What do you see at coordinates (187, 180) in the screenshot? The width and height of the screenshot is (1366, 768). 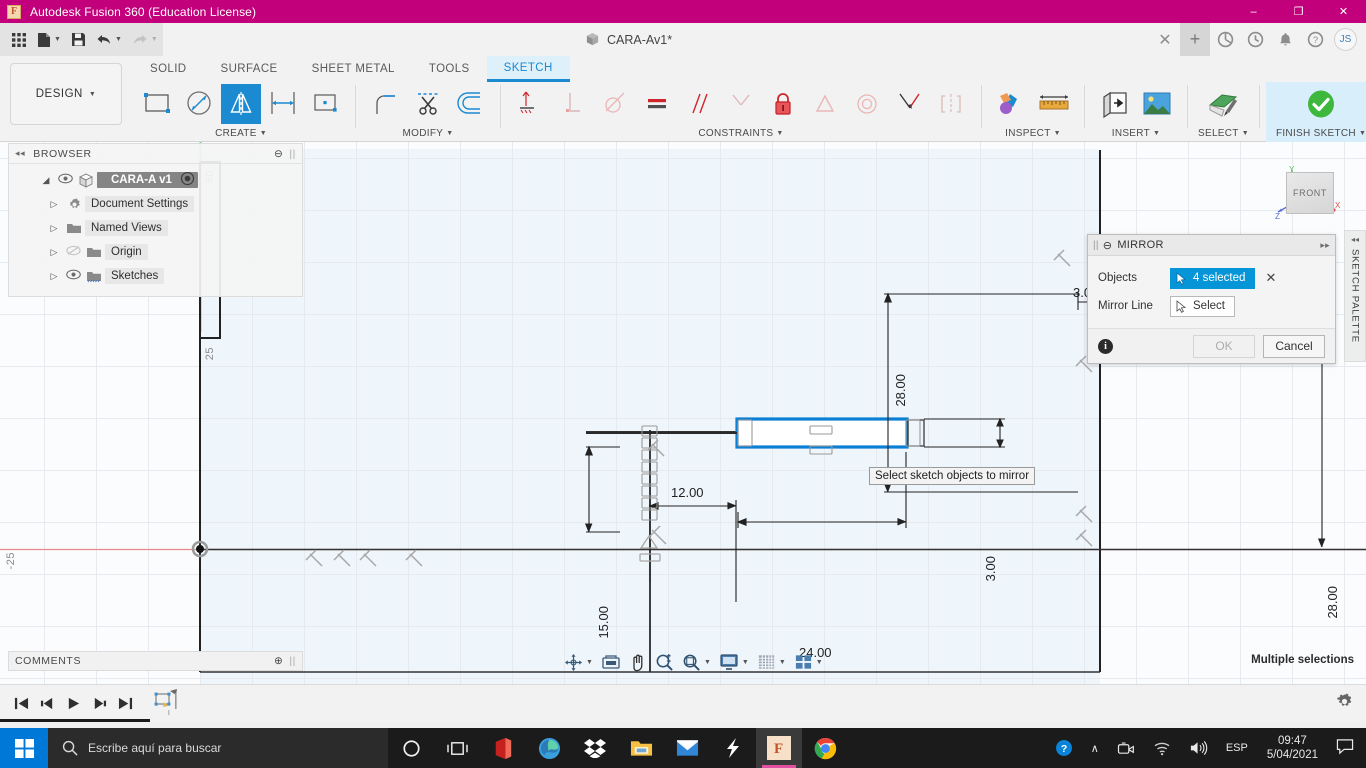 I see `browser-root-radio-icon` at bounding box center [187, 180].